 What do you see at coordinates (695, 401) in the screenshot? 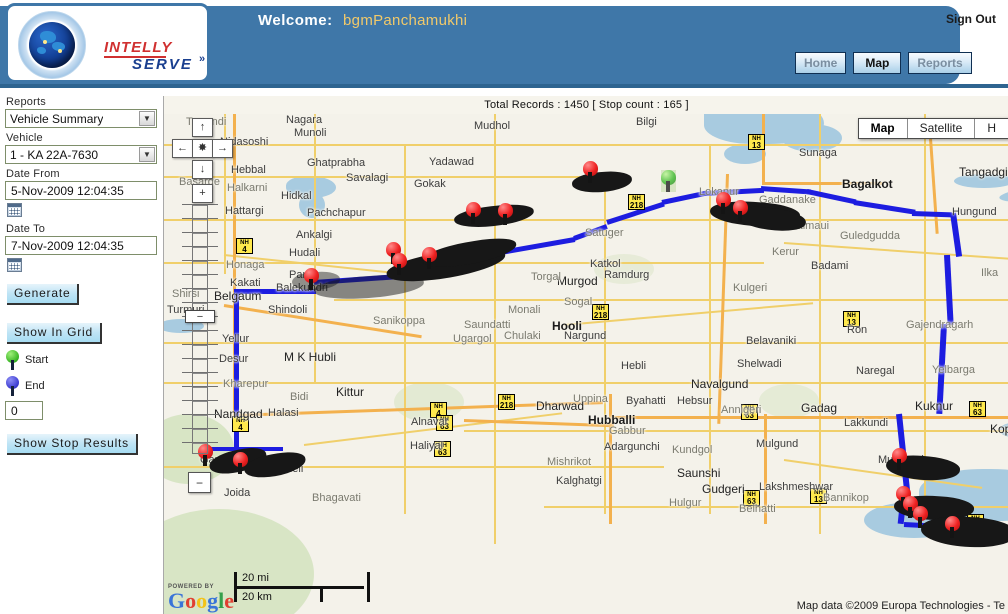
I see `map-place-label: Hebsur` at bounding box center [695, 401].